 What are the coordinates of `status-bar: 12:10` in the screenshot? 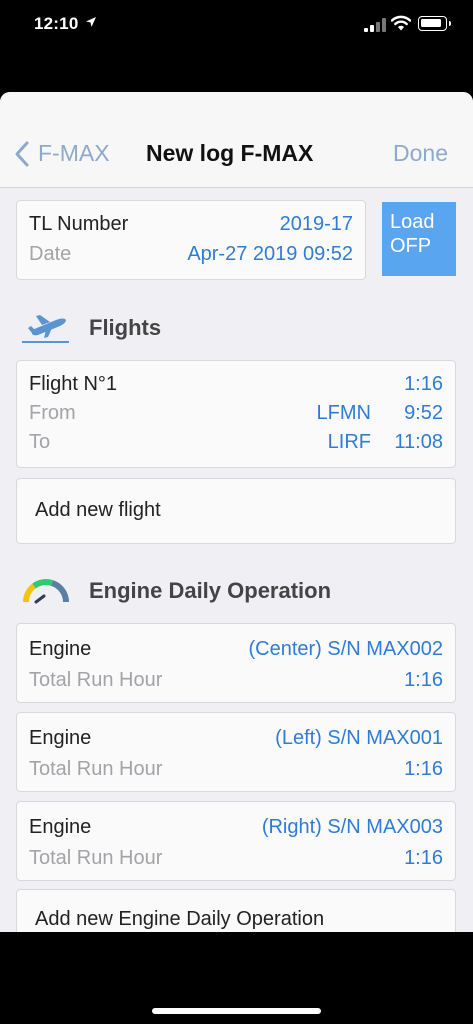 It's located at (236, 26).